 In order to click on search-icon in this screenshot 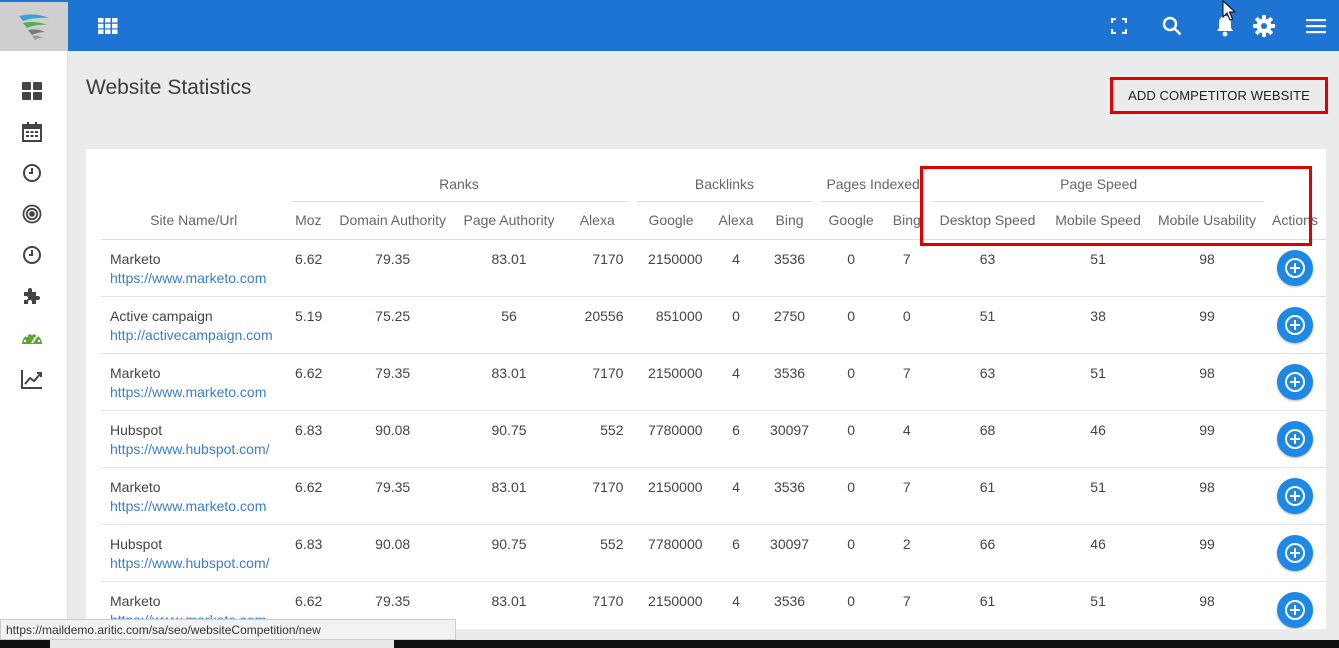, I will do `click(1172, 26)`.